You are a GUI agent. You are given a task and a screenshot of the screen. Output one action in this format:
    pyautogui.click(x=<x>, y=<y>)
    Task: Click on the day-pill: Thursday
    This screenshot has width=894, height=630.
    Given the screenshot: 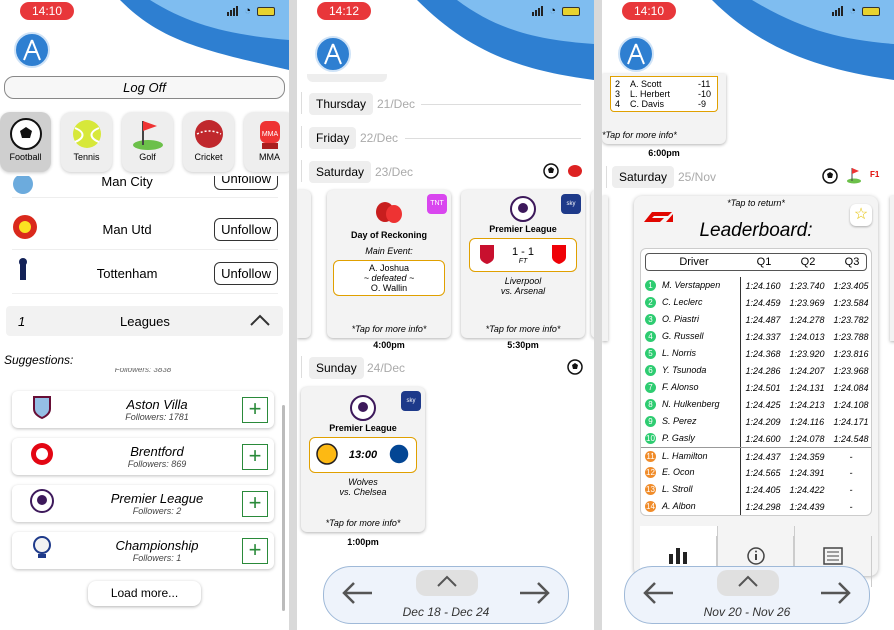 What is the action you would take?
    pyautogui.click(x=341, y=104)
    